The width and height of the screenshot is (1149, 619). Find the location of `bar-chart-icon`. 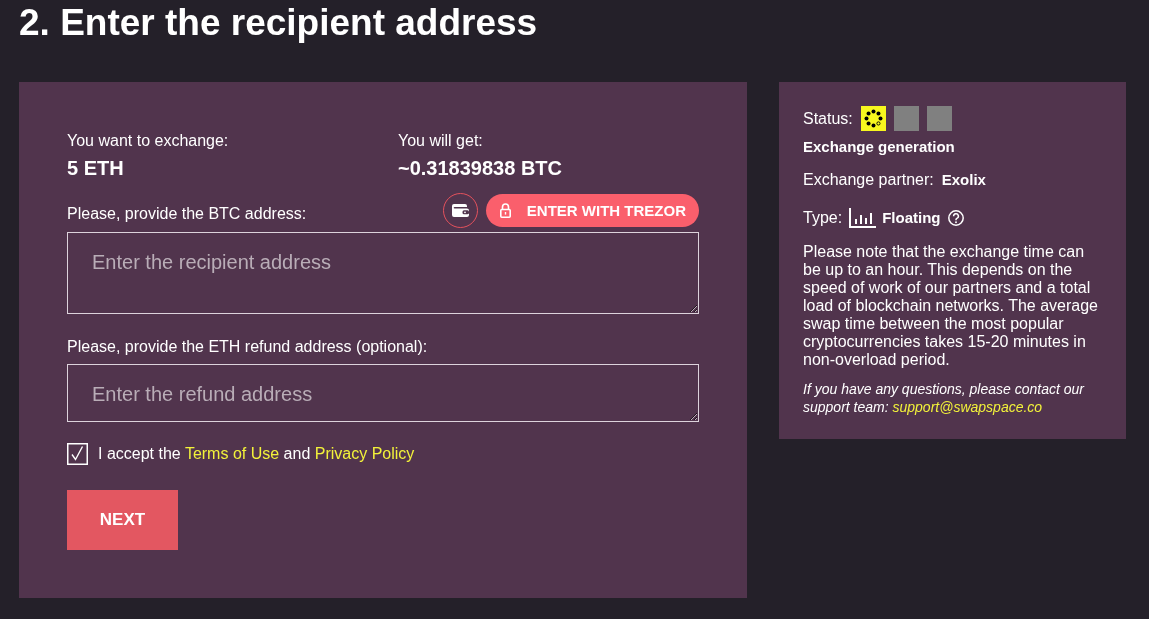

bar-chart-icon is located at coordinates (863, 218).